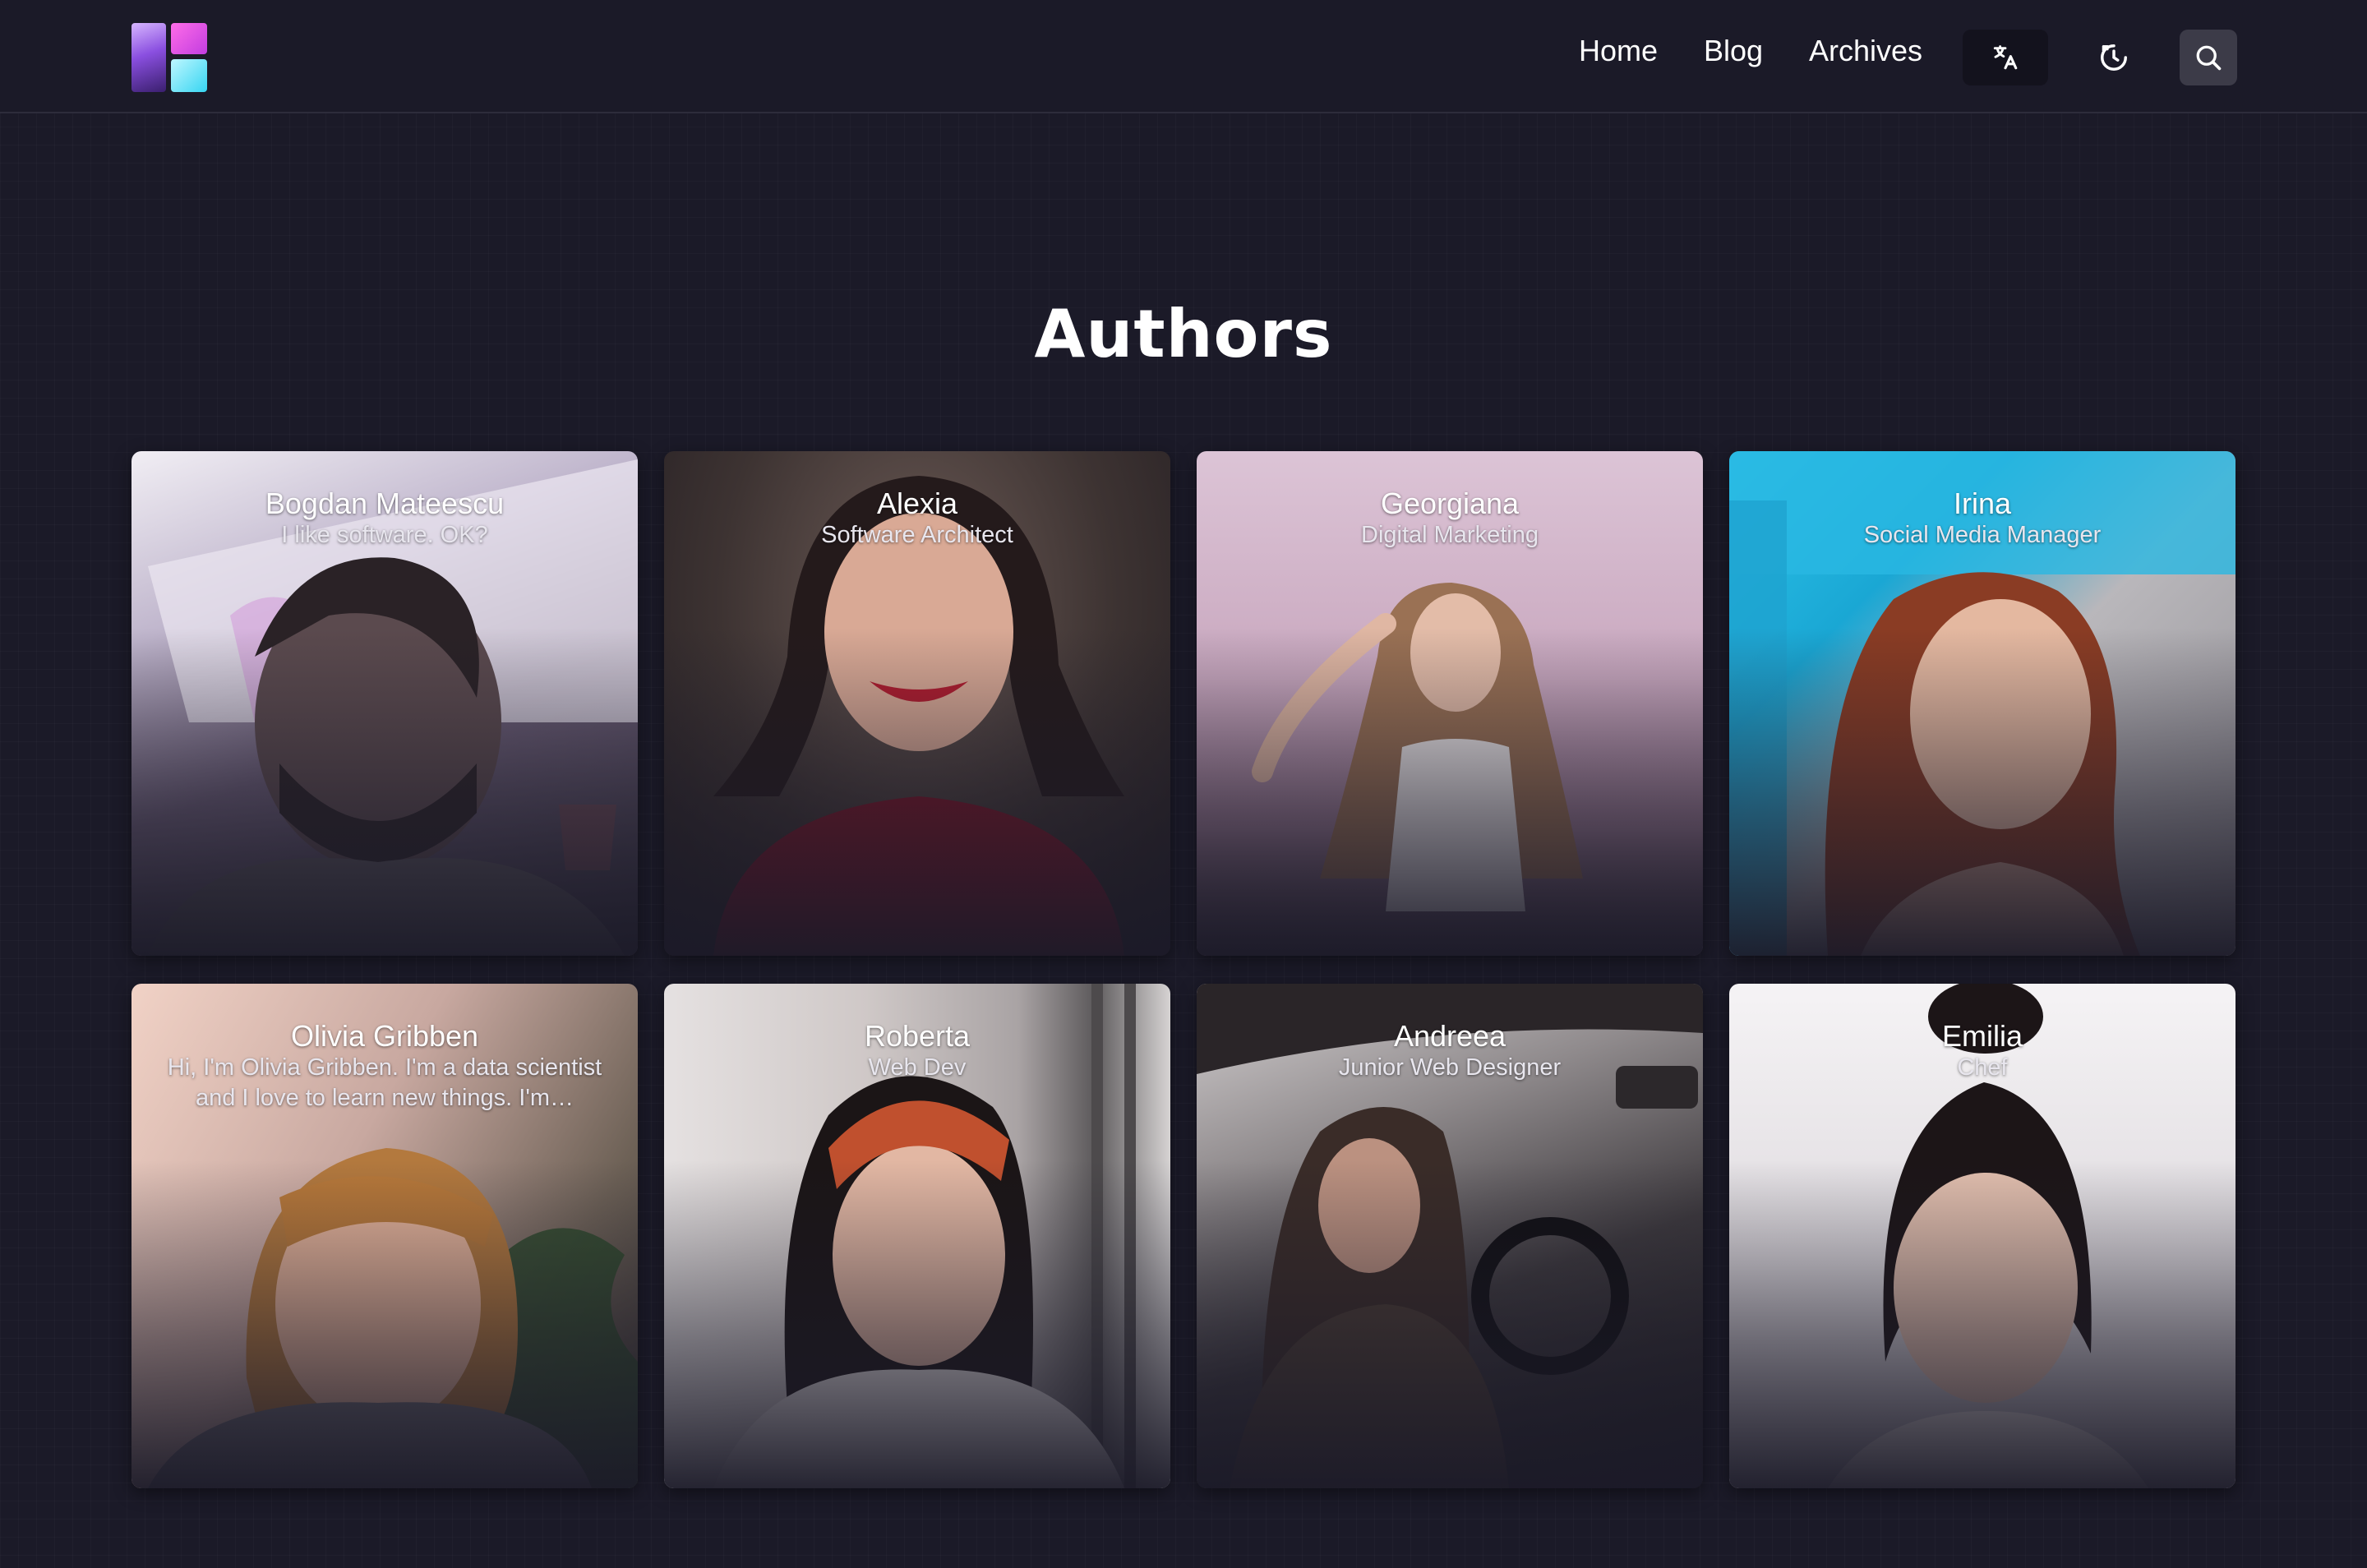  Describe the element at coordinates (385, 703) in the screenshot. I see `author-card-bogdan: Bogdan Mateescu I like software. OK?` at that location.